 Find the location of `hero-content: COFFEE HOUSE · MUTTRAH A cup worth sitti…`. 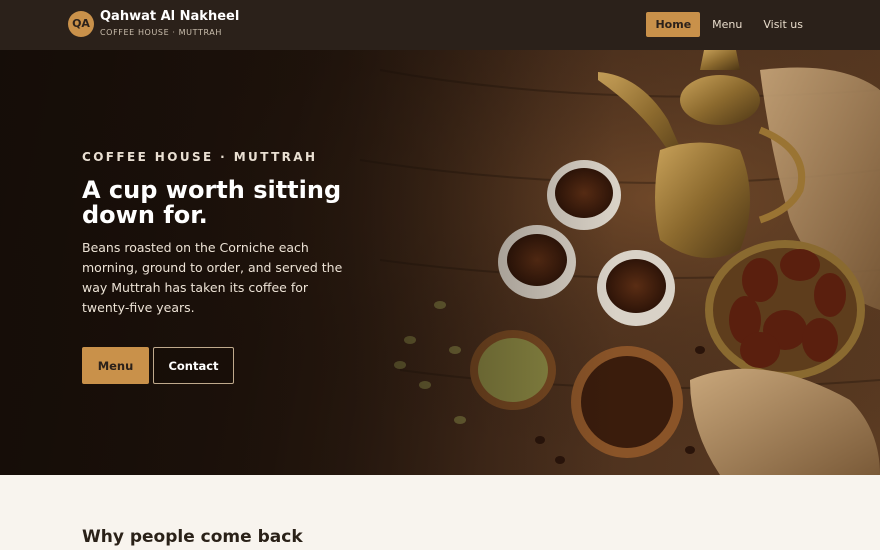

hero-content: COFFEE HOUSE · MUTTRAH A cup worth sitti… is located at coordinates (227, 267).